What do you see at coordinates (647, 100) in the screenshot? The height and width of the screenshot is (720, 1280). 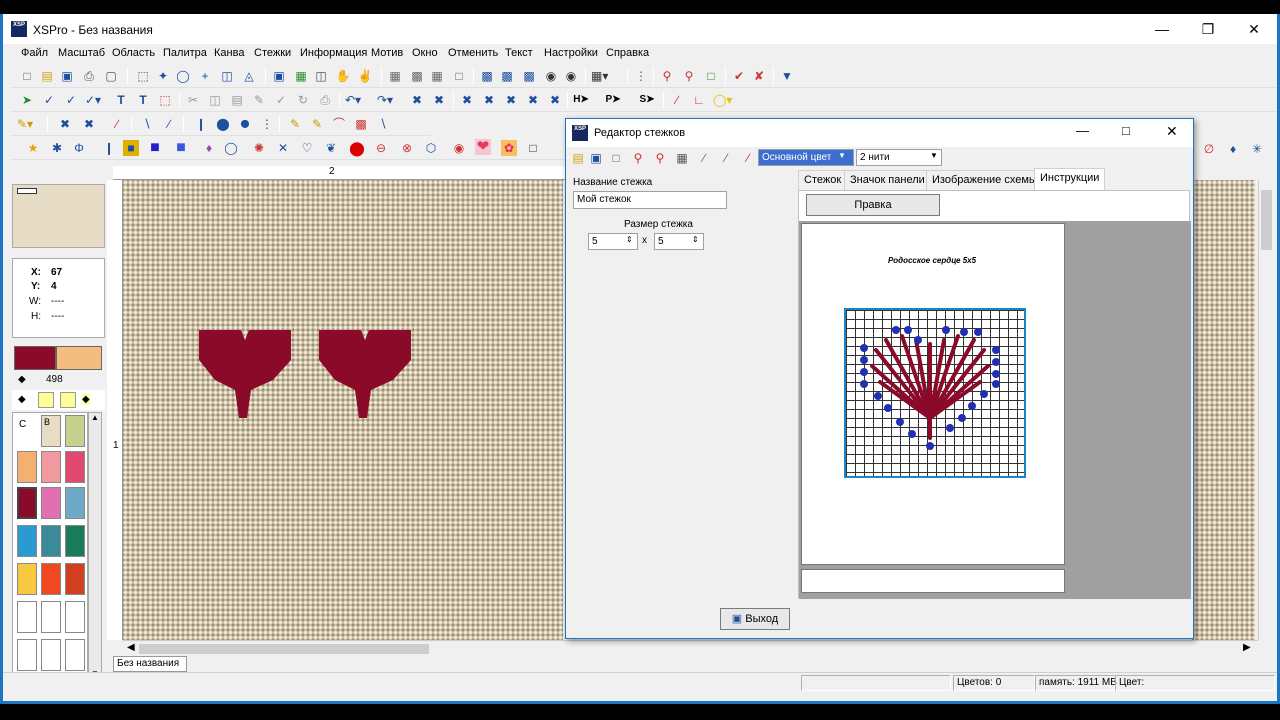 I see `s-stitch-icon: S➤` at bounding box center [647, 100].